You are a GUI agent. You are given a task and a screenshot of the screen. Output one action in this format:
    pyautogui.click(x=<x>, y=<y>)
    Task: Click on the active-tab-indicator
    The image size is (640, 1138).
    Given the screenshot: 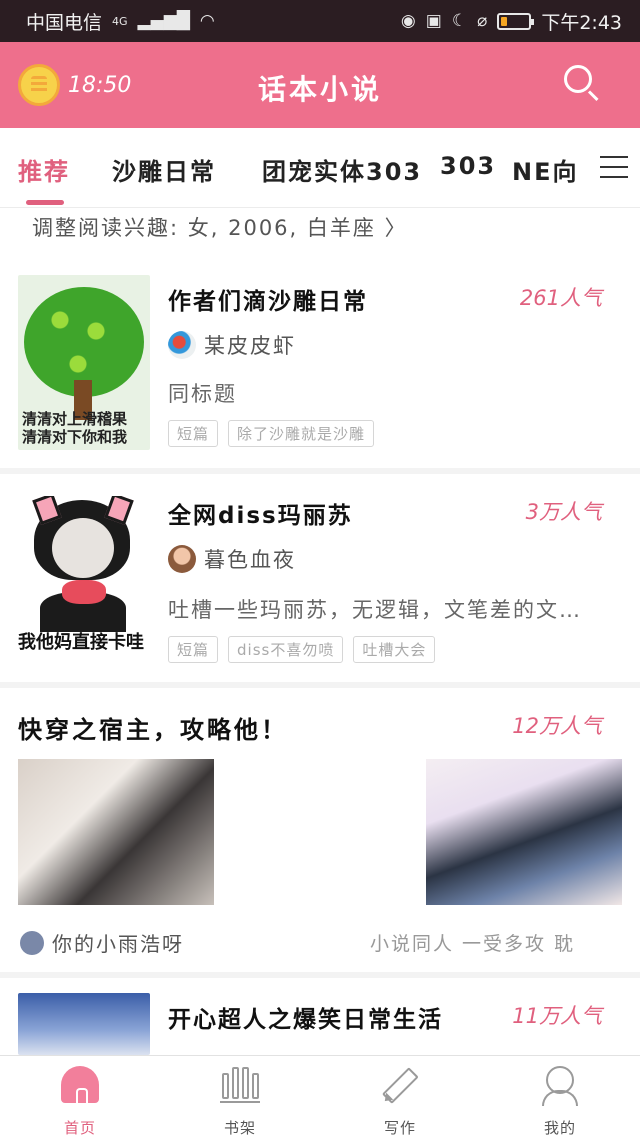 What is the action you would take?
    pyautogui.click(x=45, y=202)
    